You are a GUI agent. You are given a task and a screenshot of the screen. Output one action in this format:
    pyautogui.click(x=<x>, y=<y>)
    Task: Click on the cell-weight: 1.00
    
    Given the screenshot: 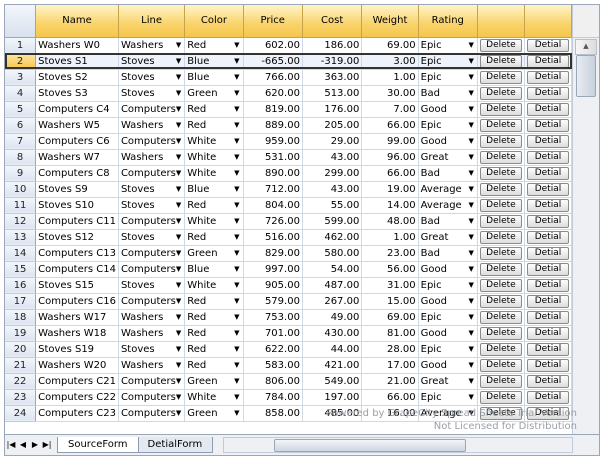 What is the action you would take?
    pyautogui.click(x=390, y=237)
    